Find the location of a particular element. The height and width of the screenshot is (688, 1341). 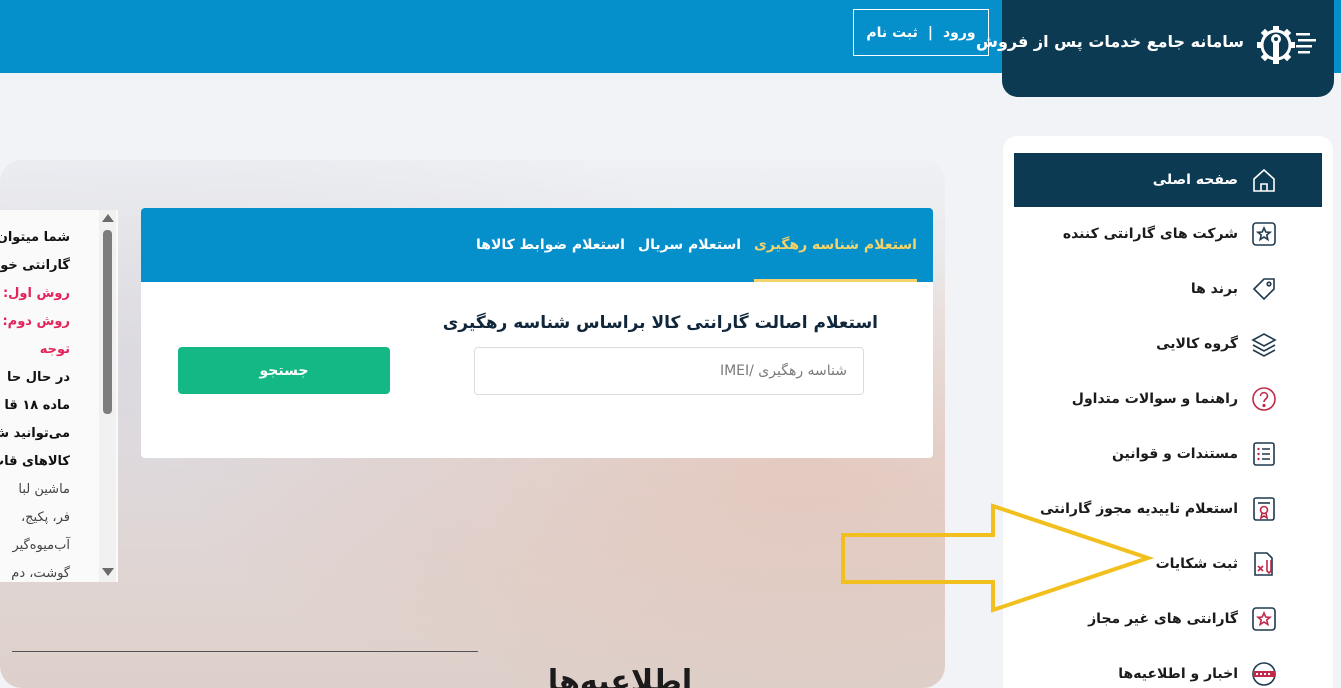

annotation-arrow-icon is located at coordinates (998, 558).